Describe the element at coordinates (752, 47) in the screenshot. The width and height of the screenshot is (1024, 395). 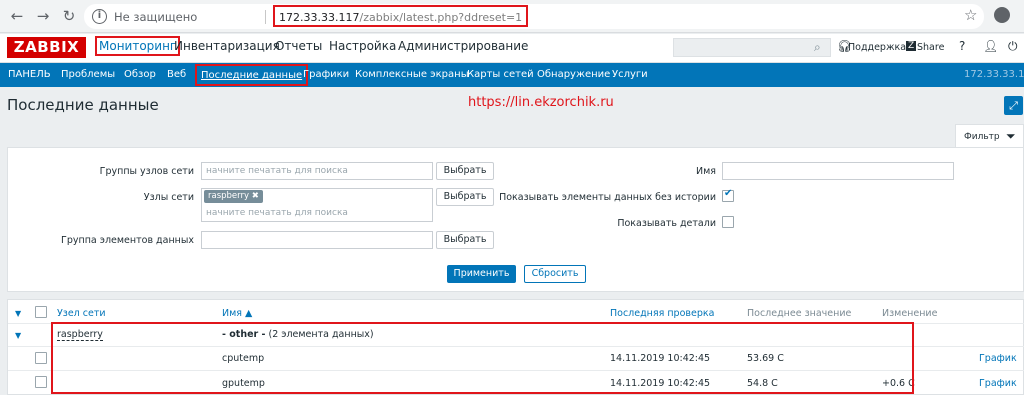
I see `search-input` at that location.